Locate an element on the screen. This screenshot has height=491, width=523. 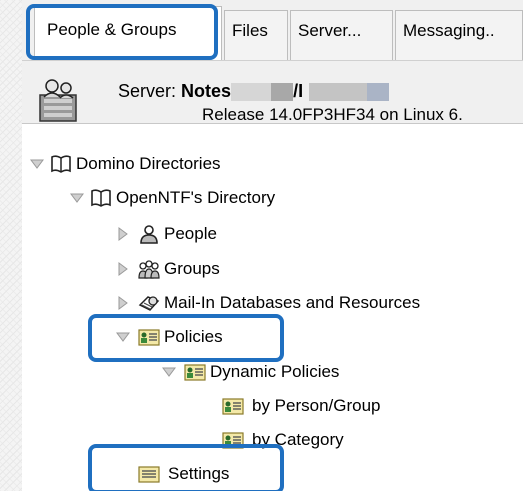
server-release: Release 14.0FP3HF34 on Linux 6. is located at coordinates (332, 114).